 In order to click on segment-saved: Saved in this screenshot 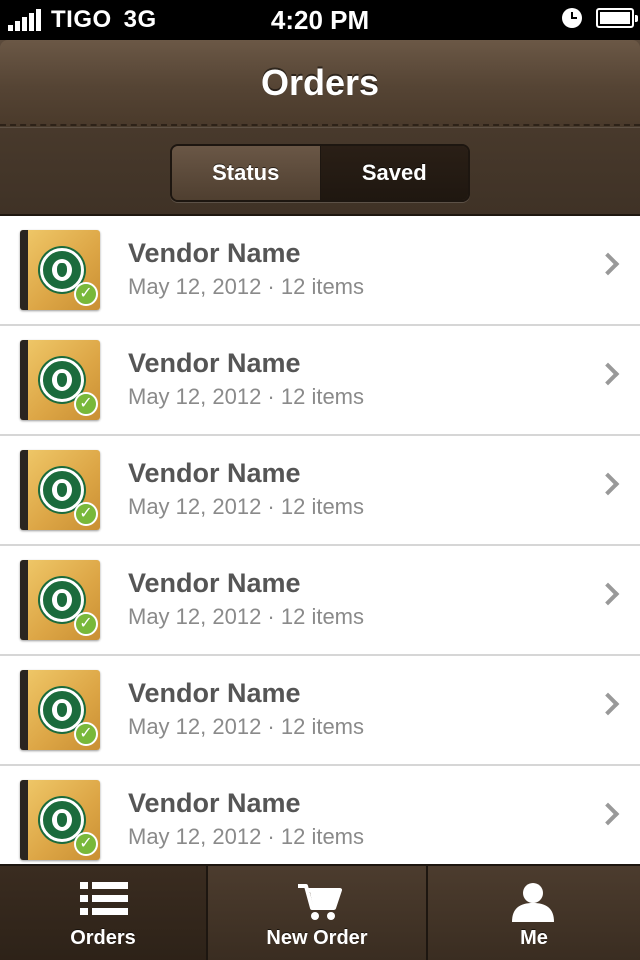, I will do `click(394, 173)`.